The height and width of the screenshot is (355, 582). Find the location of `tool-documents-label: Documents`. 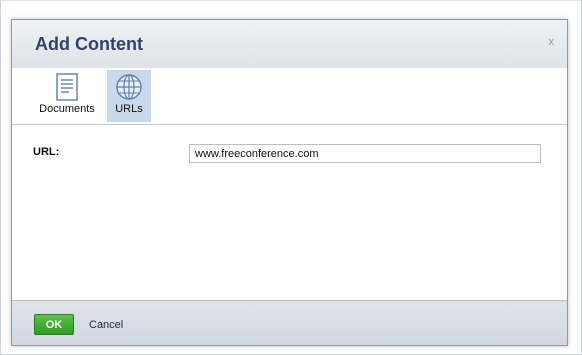

tool-documents-label: Documents is located at coordinates (67, 109).